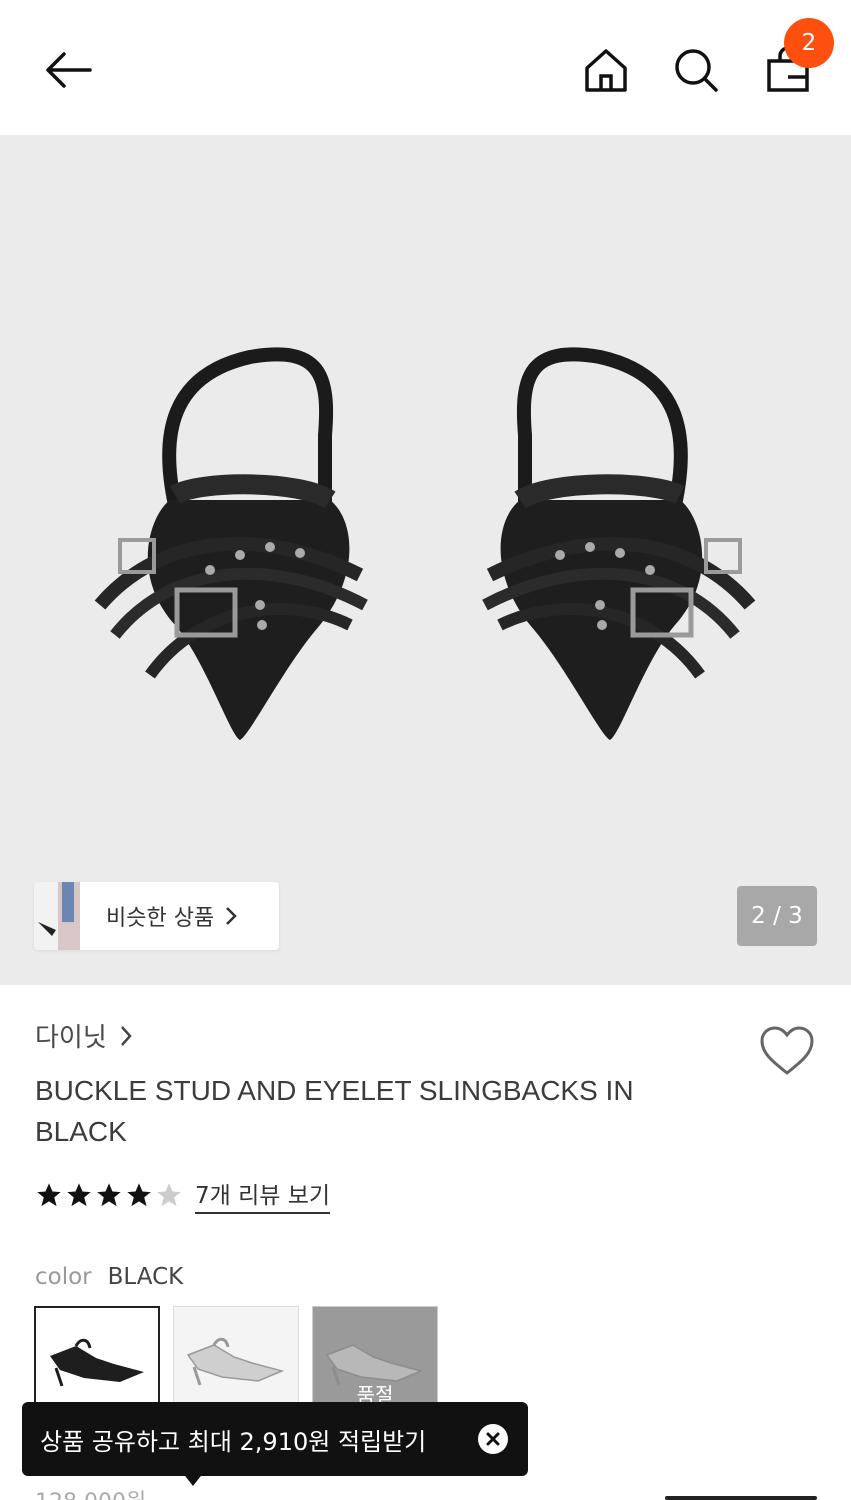  Describe the element at coordinates (425, 67) in the screenshot. I see `top-bar: 2` at that location.